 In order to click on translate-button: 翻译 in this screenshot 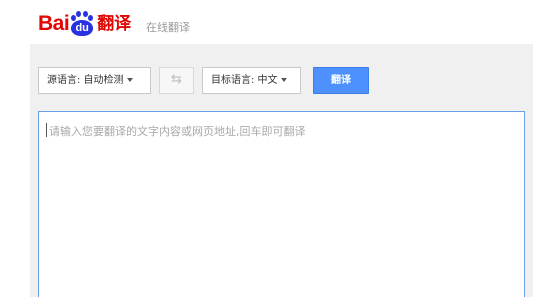, I will do `click(341, 80)`.